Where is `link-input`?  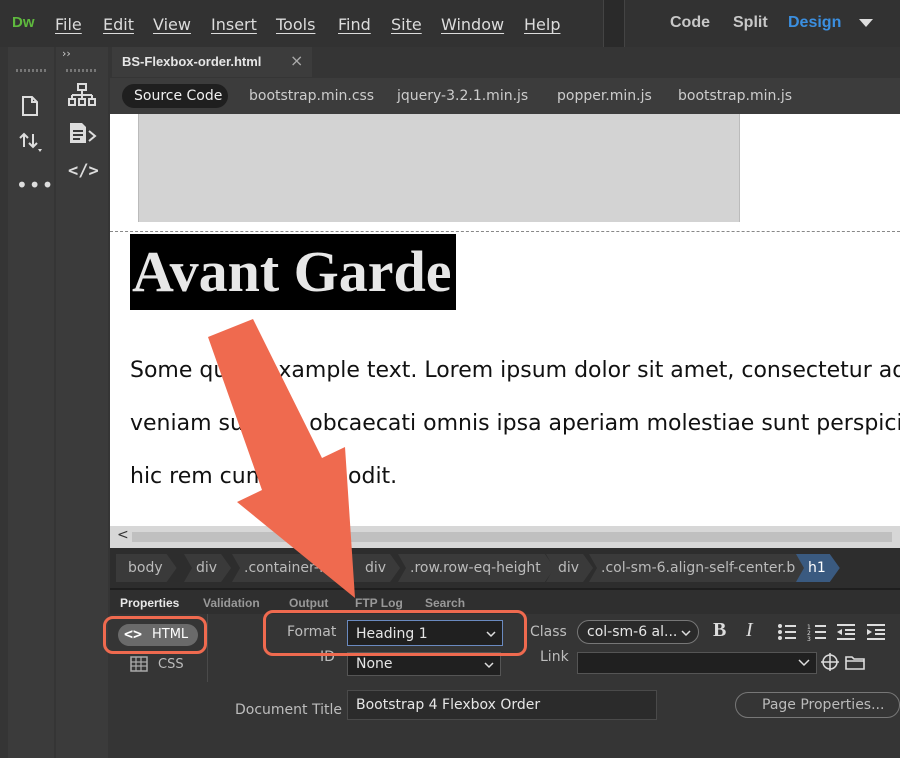 link-input is located at coordinates (697, 663).